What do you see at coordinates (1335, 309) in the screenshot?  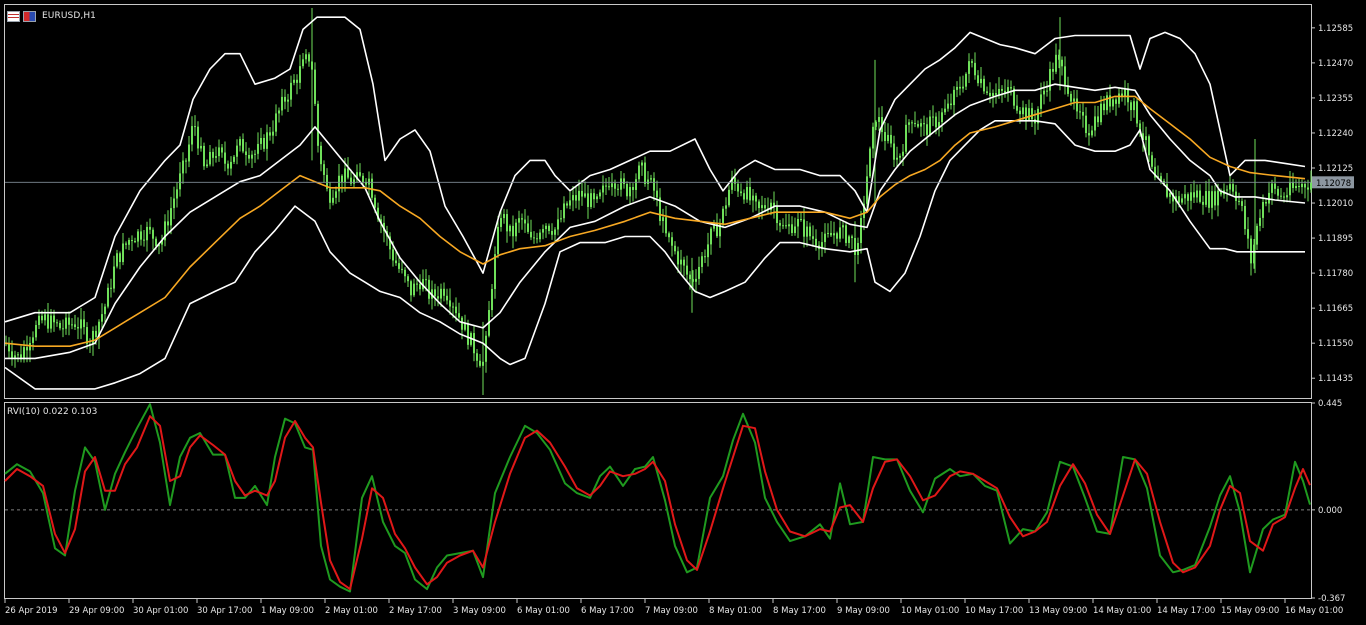 I see `price-tick-label: 1.11665` at bounding box center [1335, 309].